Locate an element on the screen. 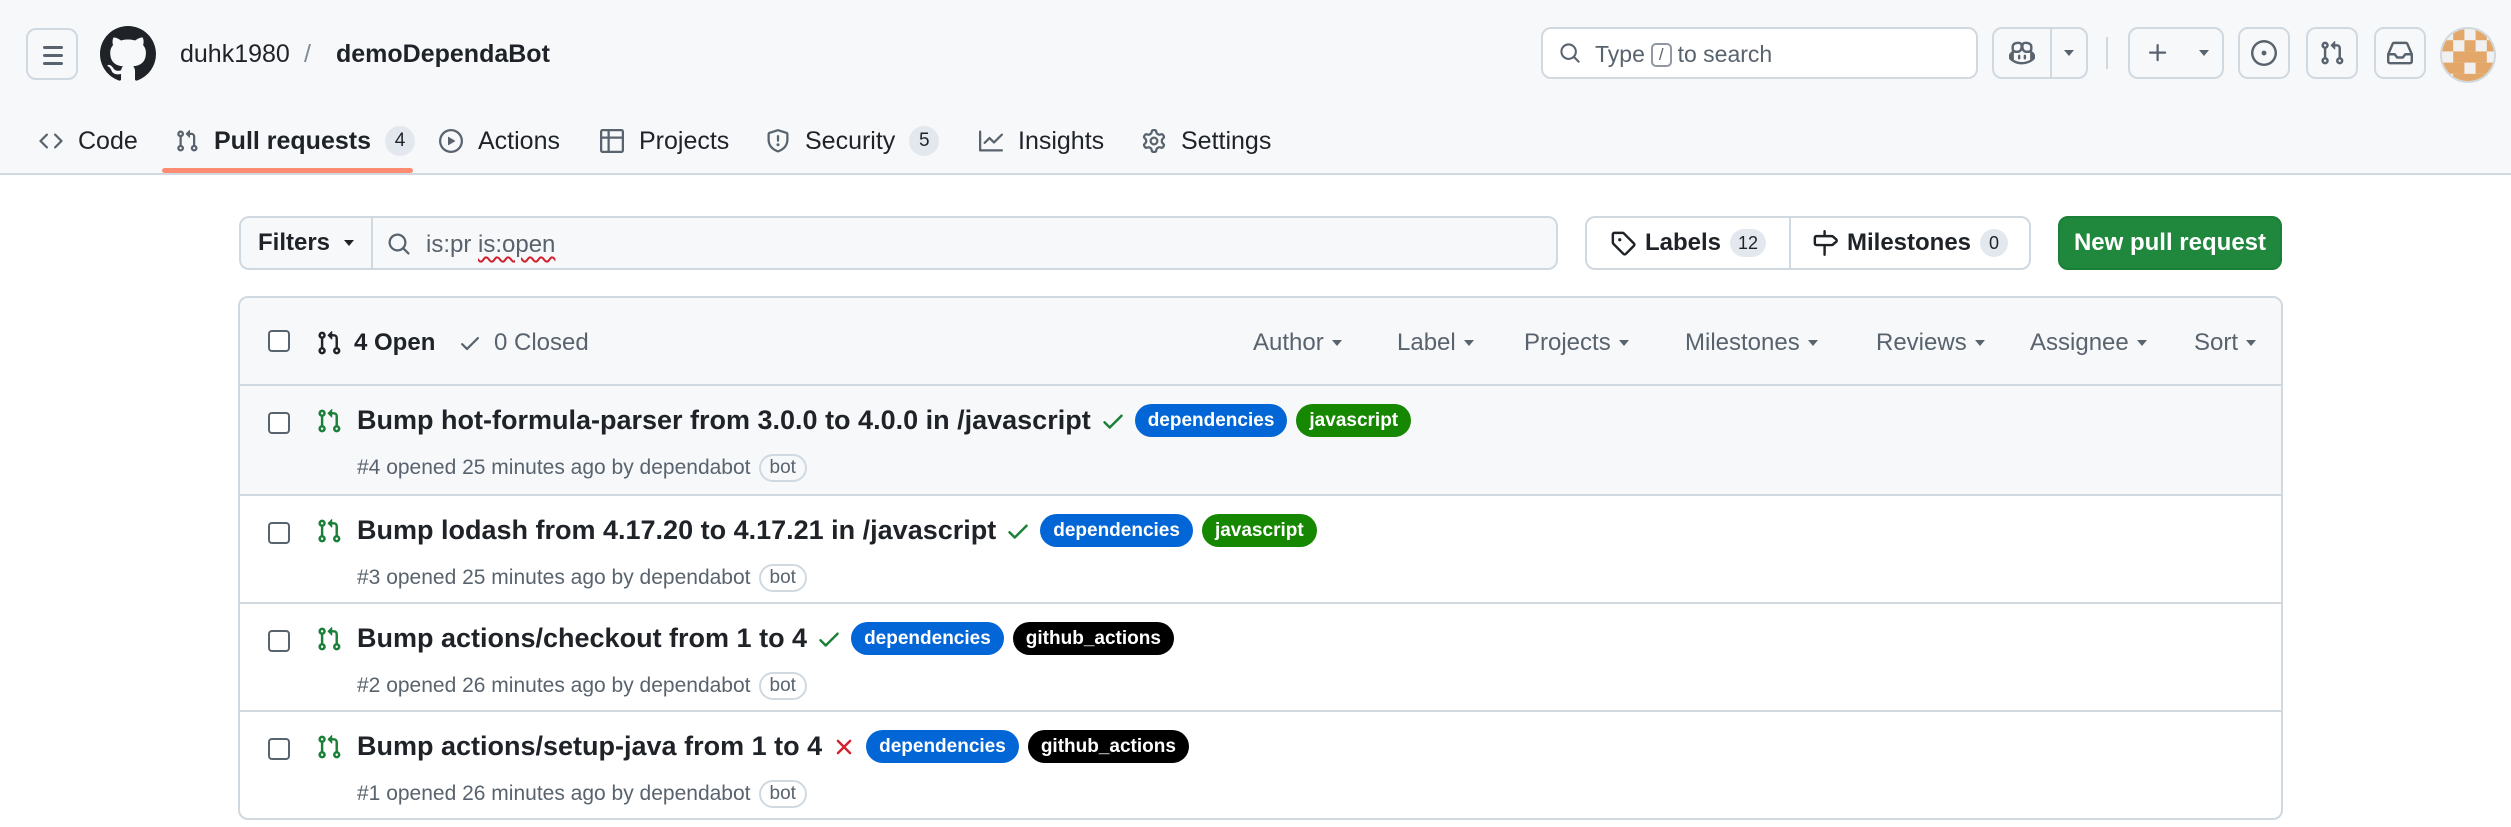  play-icon is located at coordinates (451, 141).